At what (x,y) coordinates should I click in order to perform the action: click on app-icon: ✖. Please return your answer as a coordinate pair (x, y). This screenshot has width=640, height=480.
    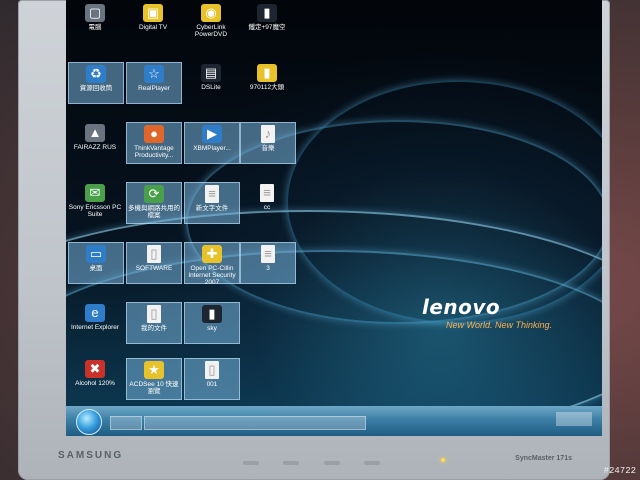
    Looking at the image, I should click on (95, 369).